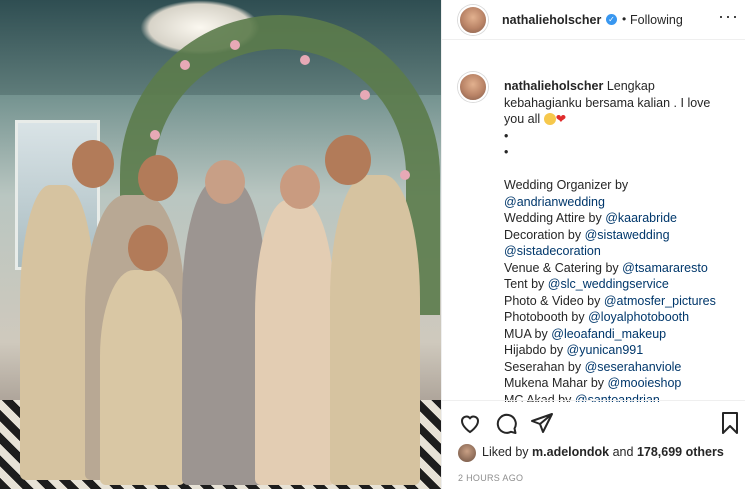 The height and width of the screenshot is (489, 745). I want to click on liked-prefix: Liked by, so click(507, 452).